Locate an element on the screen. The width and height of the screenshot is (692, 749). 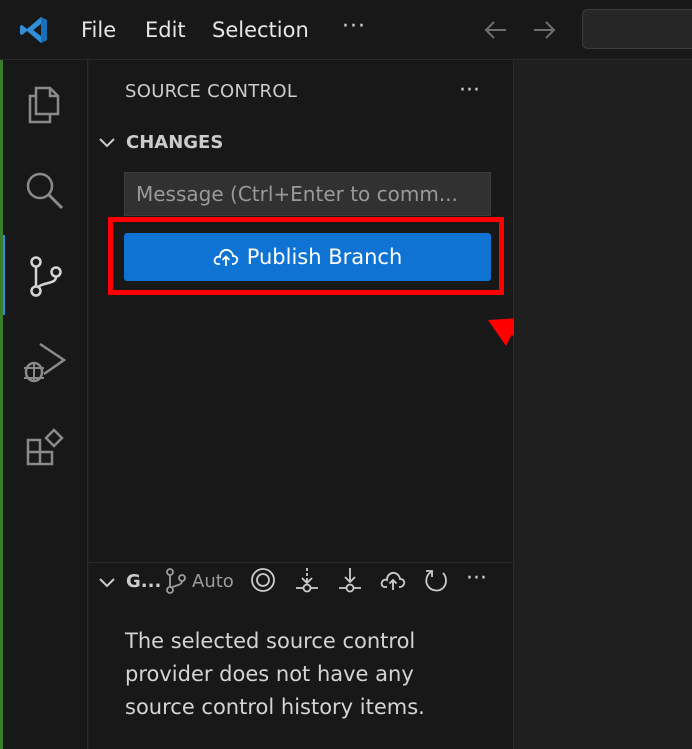
menu-edit: Edit is located at coordinates (165, 30).